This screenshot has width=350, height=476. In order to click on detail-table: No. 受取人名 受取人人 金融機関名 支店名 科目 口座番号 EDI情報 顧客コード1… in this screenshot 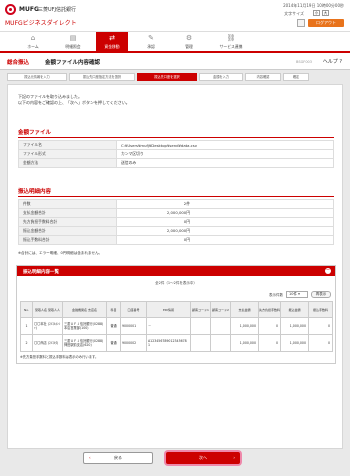, I will do `click(176, 326)`.